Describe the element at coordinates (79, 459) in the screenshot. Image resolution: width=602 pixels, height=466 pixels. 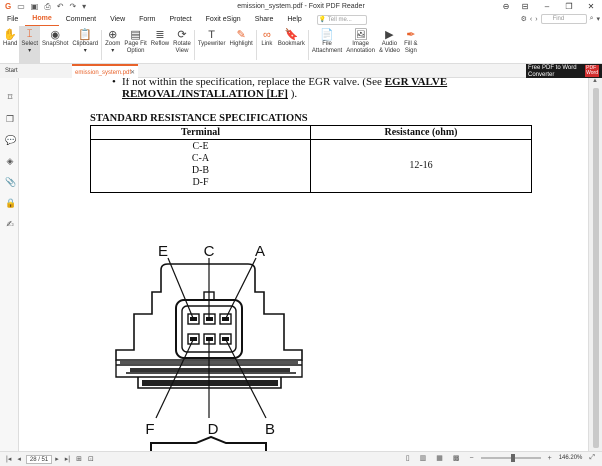
I see `page-options-icon: ⊞` at that location.